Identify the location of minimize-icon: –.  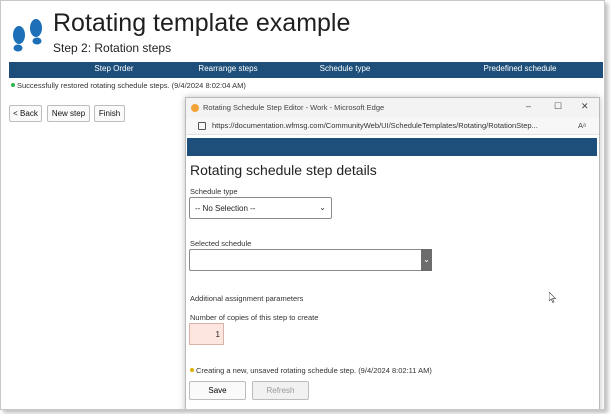
(528, 106).